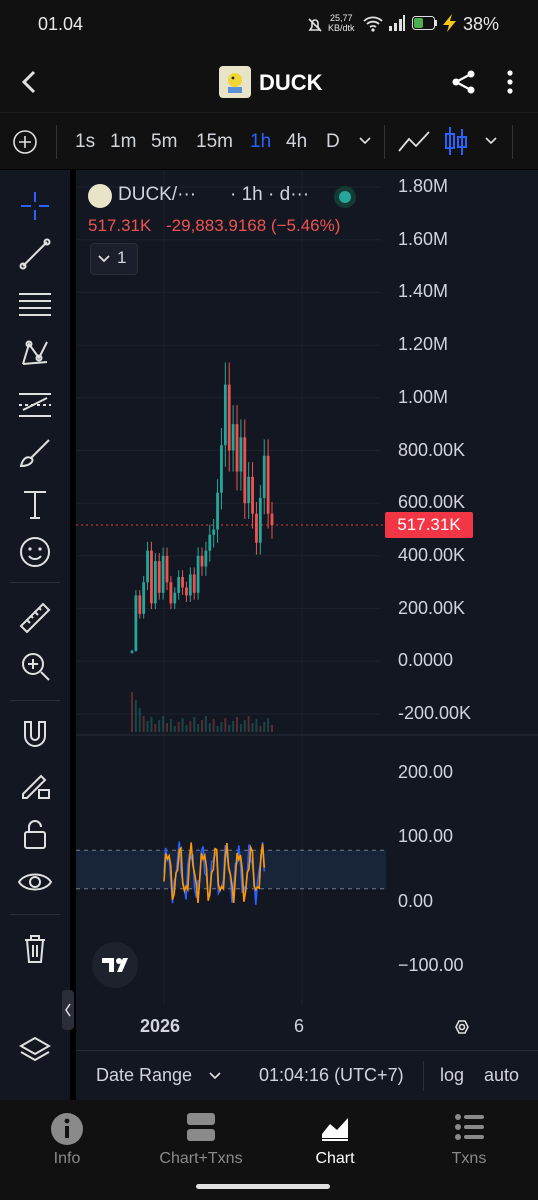 The height and width of the screenshot is (1200, 538). Describe the element at coordinates (35, 354) in the screenshot. I see `pattern-tool` at that location.